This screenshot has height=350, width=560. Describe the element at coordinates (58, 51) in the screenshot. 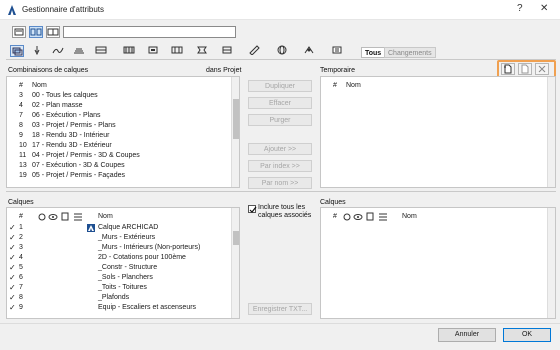

I see `line-type-icon` at that location.